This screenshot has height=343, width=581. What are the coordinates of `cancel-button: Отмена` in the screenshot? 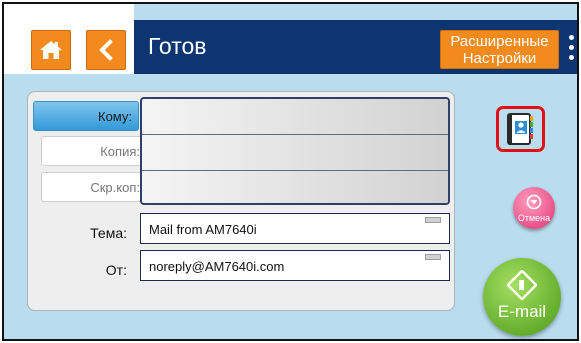 It's located at (534, 208).